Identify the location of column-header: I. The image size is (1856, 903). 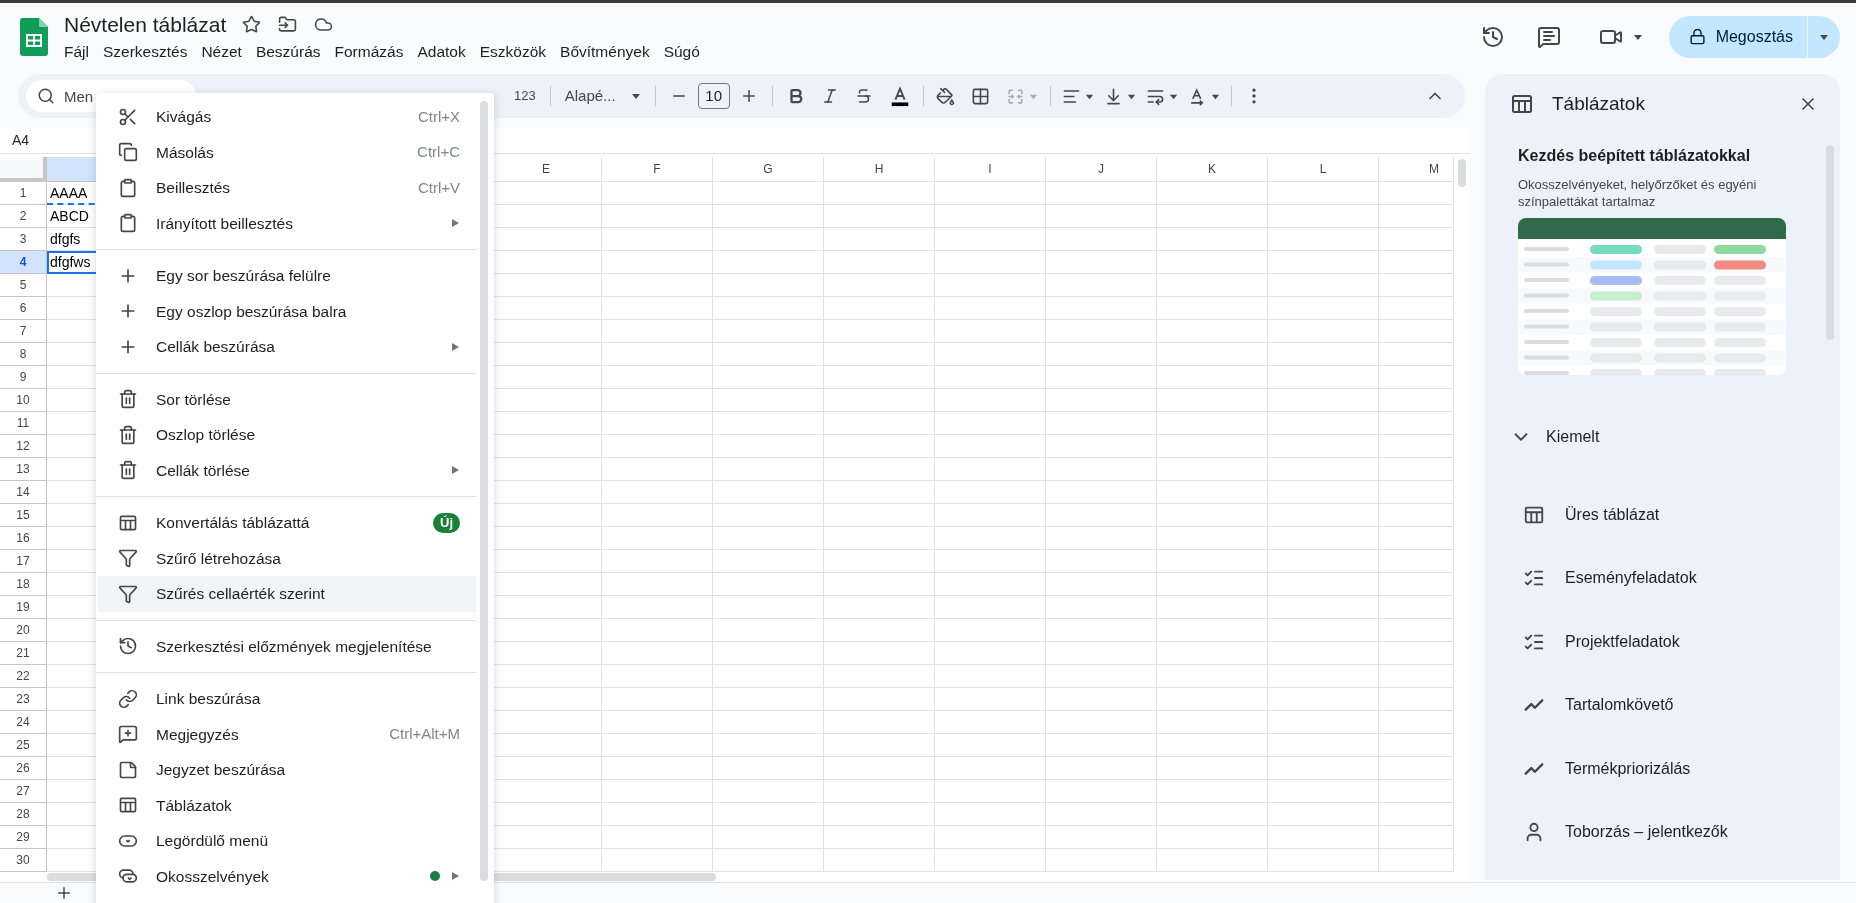
(990, 169).